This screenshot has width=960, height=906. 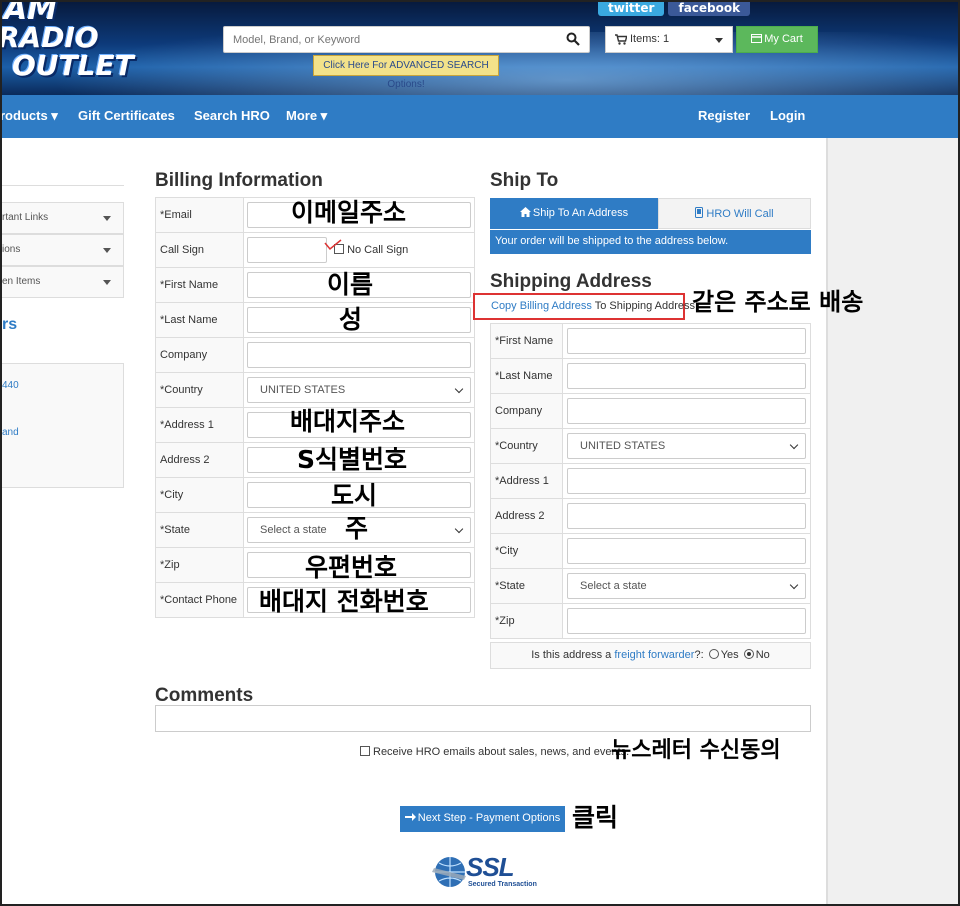 I want to click on chevron-down-icon, so click(x=459, y=389).